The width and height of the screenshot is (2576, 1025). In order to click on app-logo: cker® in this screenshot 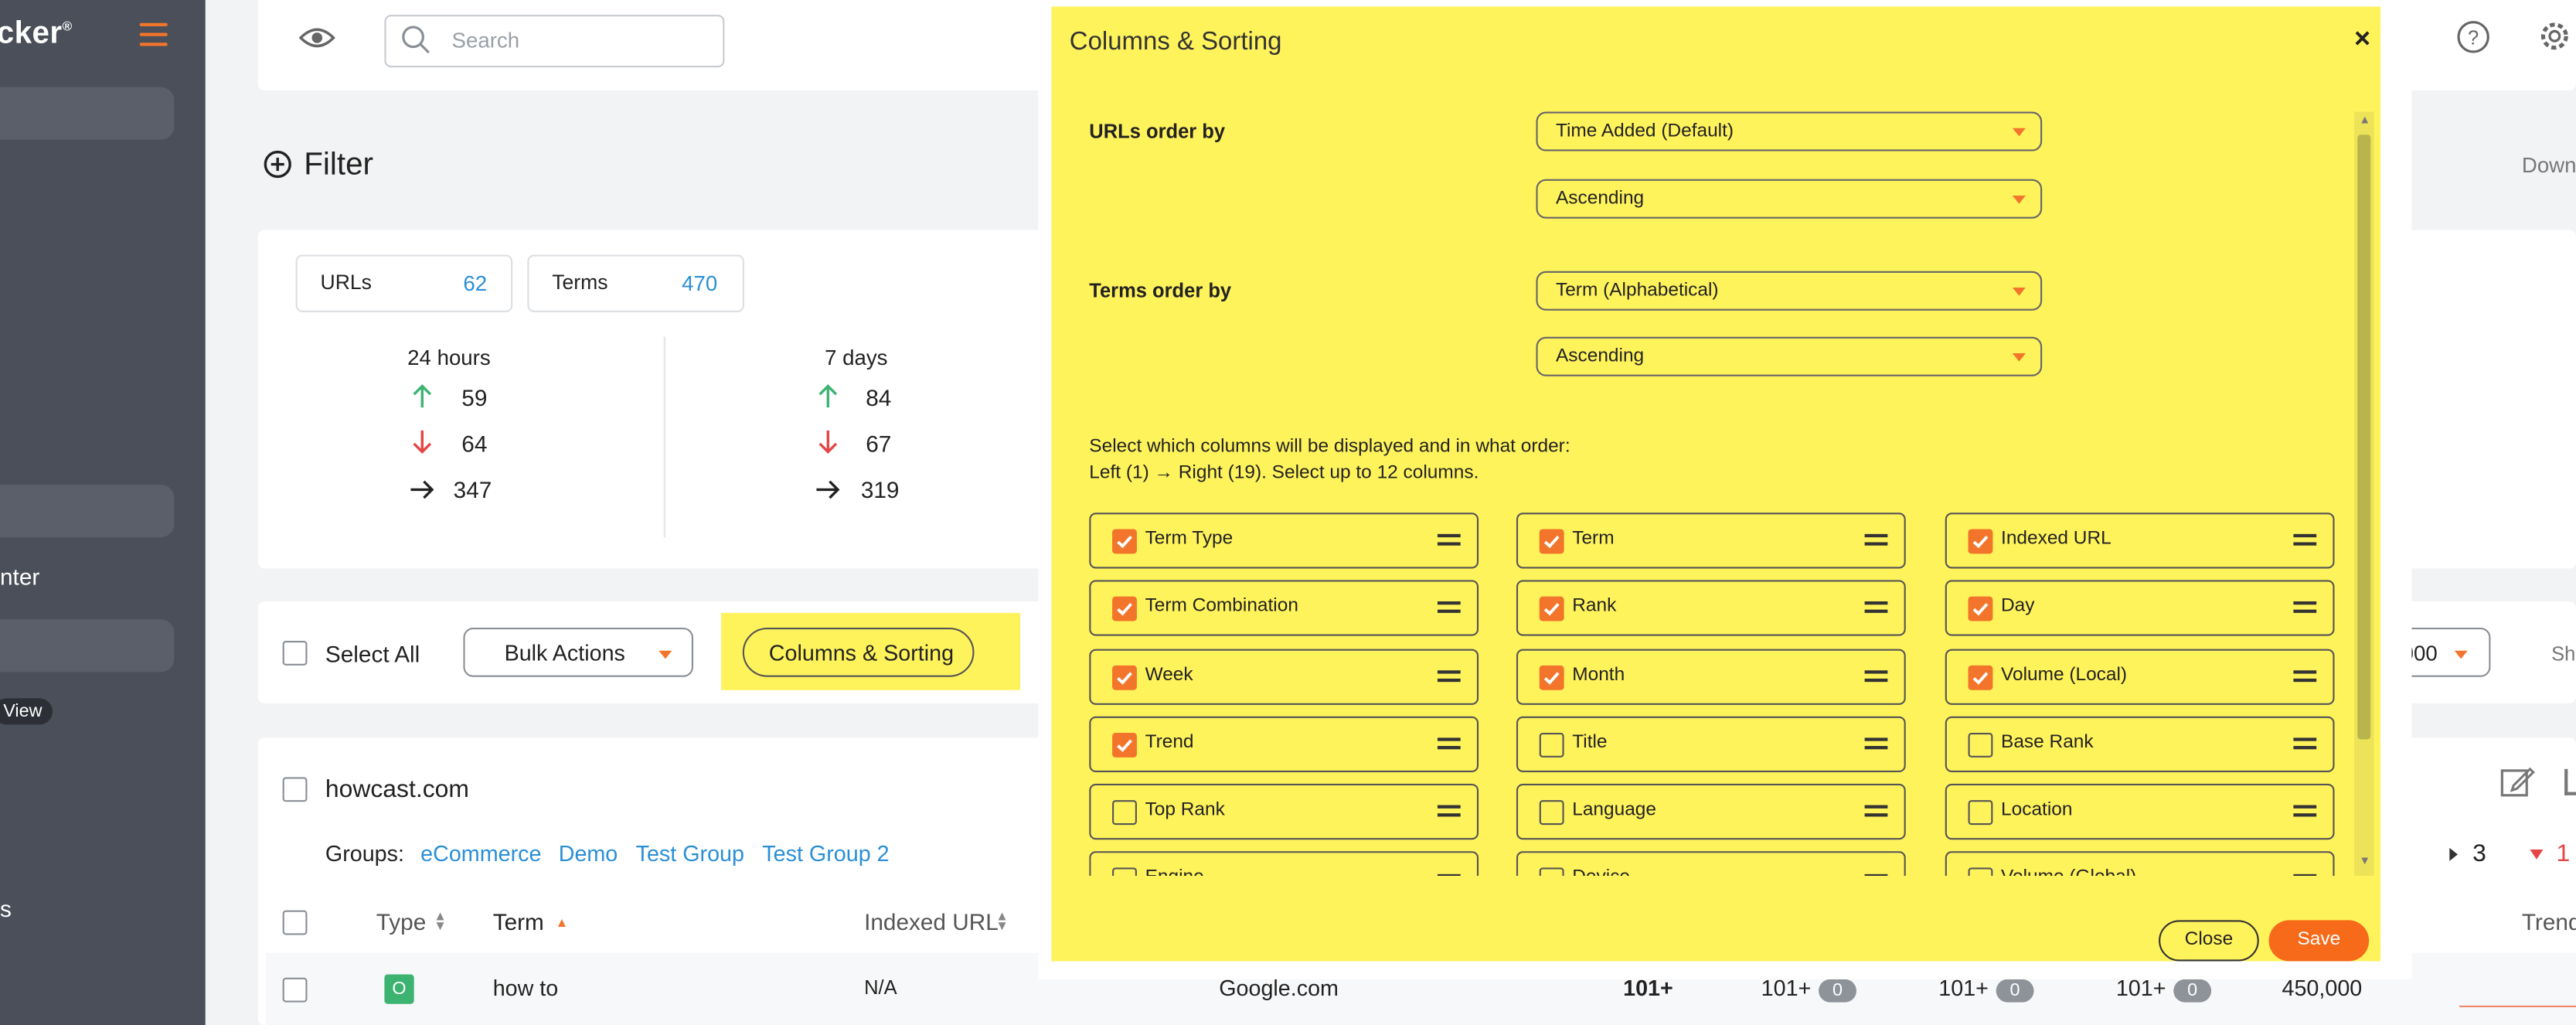, I will do `click(36, 34)`.